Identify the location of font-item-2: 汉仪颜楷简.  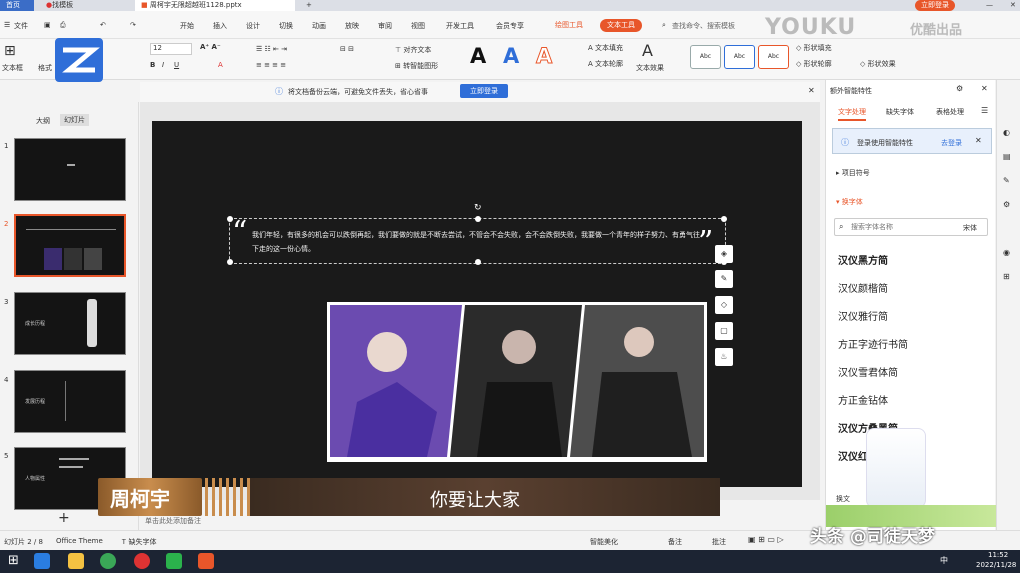
(863, 287).